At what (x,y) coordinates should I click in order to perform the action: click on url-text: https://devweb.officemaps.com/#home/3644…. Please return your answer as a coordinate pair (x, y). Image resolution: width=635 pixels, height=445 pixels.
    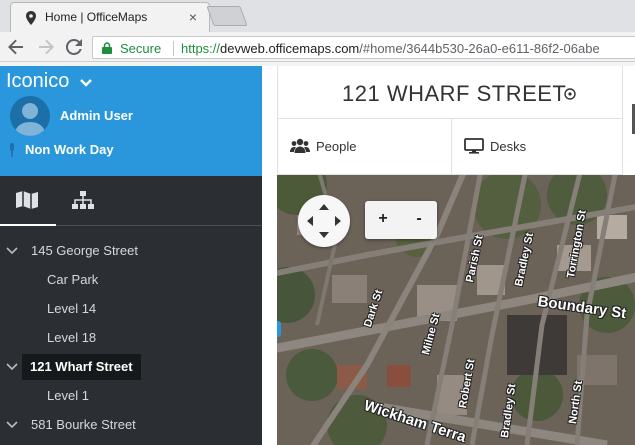
    Looking at the image, I should click on (390, 48).